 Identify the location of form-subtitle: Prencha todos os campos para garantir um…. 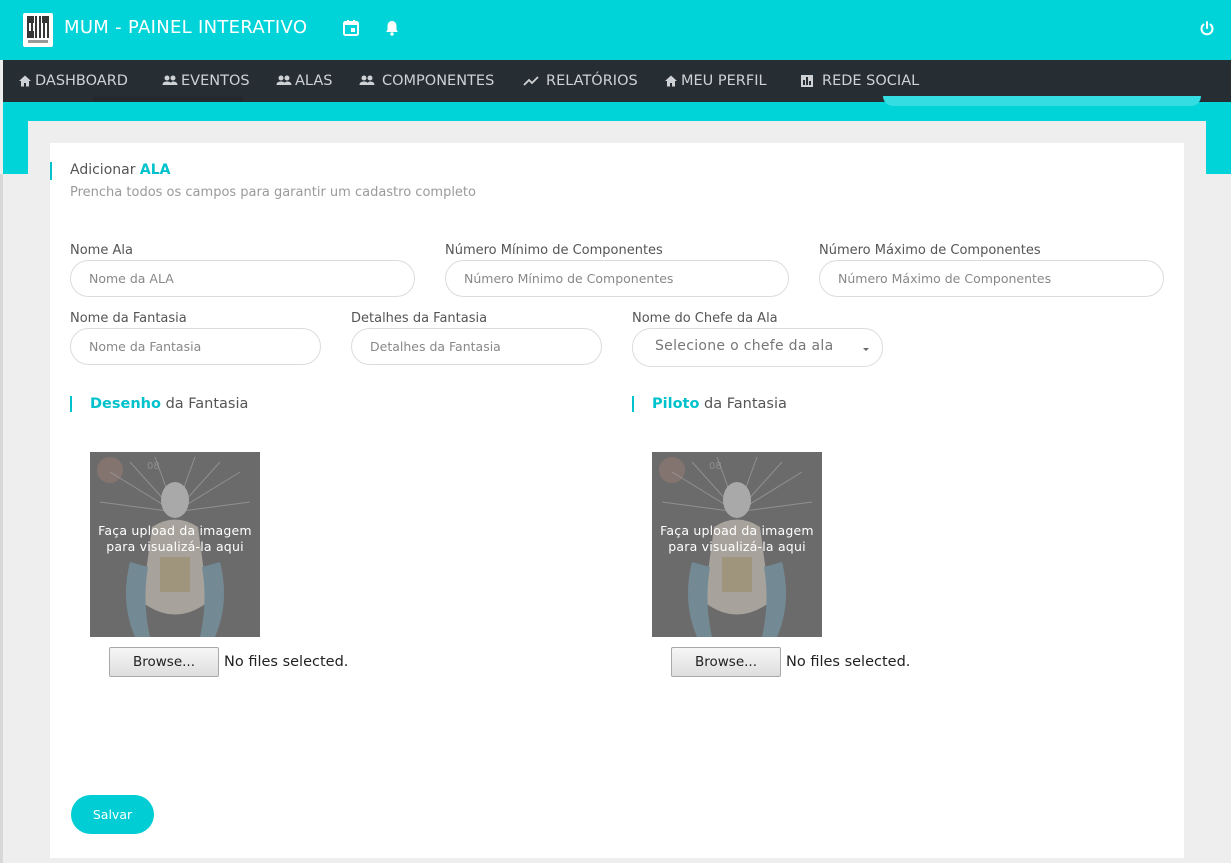
(273, 192).